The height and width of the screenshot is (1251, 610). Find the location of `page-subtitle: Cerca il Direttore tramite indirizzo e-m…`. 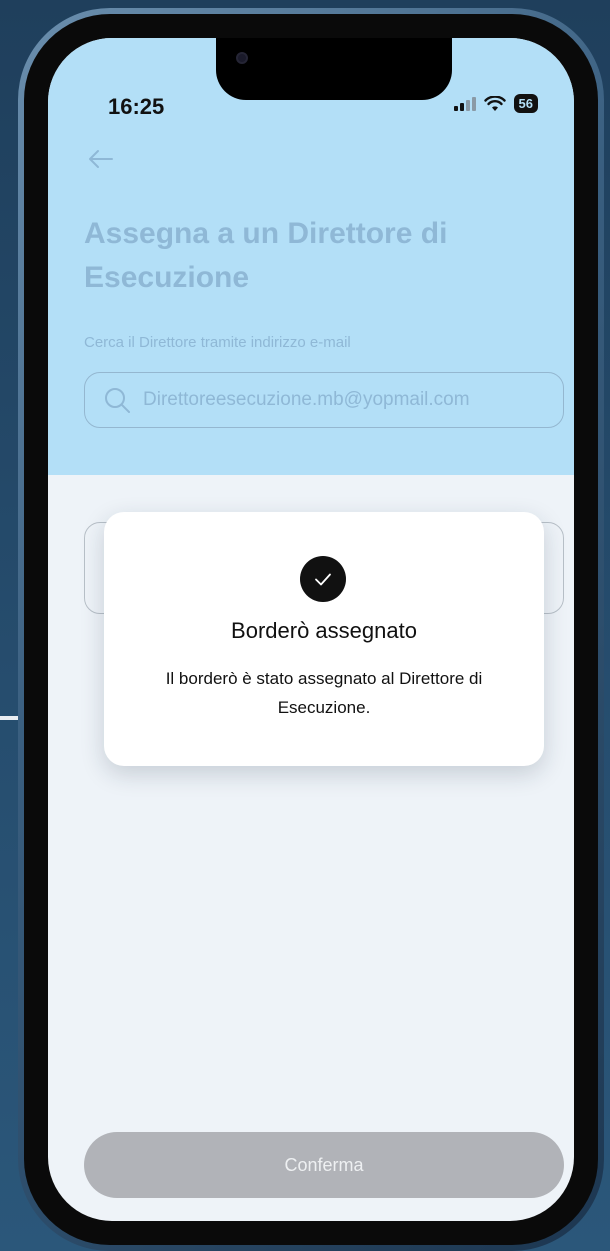

page-subtitle: Cerca il Direttore tramite indirizzo e-m… is located at coordinates (217, 342).